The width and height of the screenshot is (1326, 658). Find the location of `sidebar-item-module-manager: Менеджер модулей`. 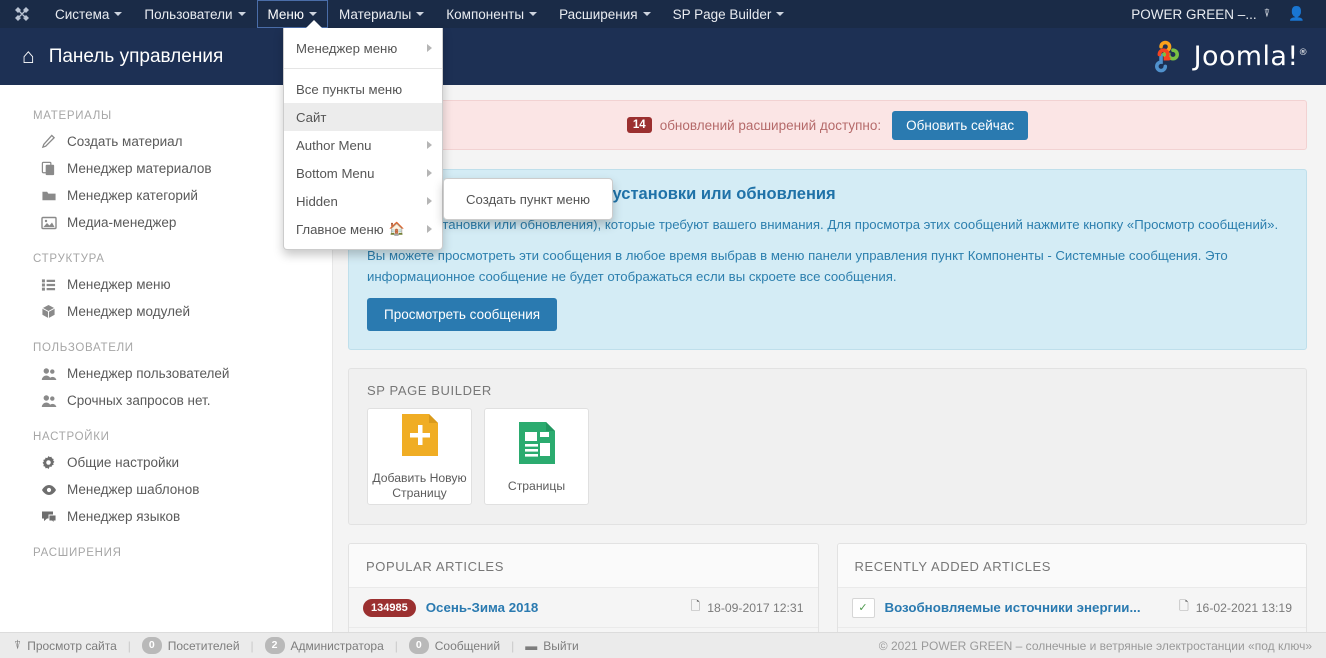

sidebar-item-module-manager: Менеджер модулей is located at coordinates (166, 311).